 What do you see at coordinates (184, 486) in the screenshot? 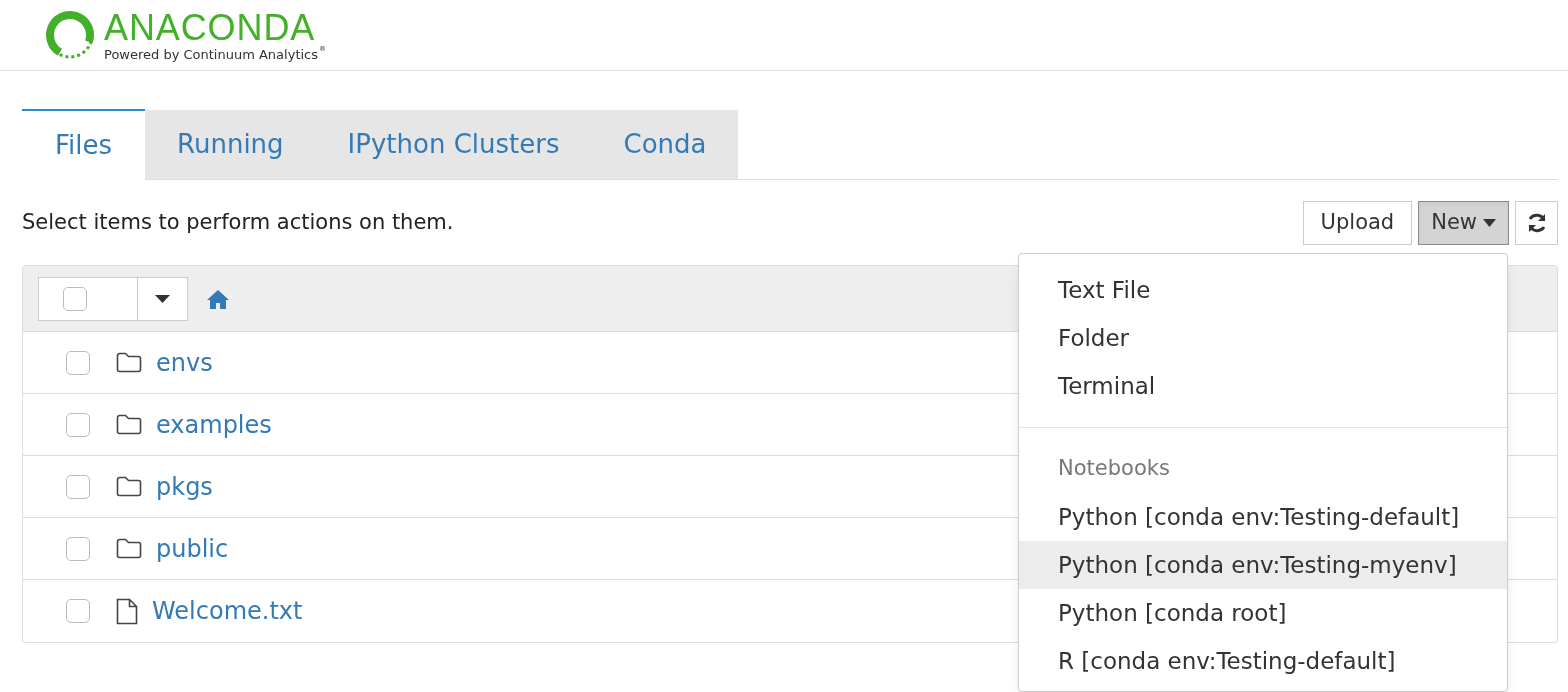
I see `folder-link: pkgs` at bounding box center [184, 486].